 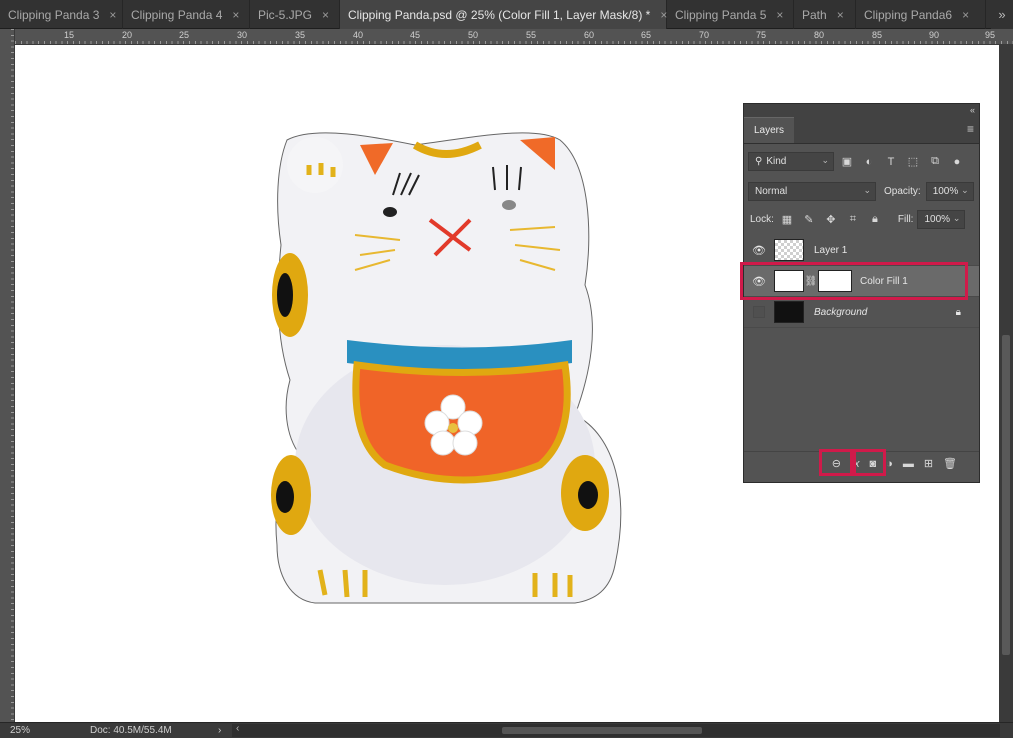 What do you see at coordinates (836, 463) in the screenshot?
I see `link-icon: ⊖` at bounding box center [836, 463].